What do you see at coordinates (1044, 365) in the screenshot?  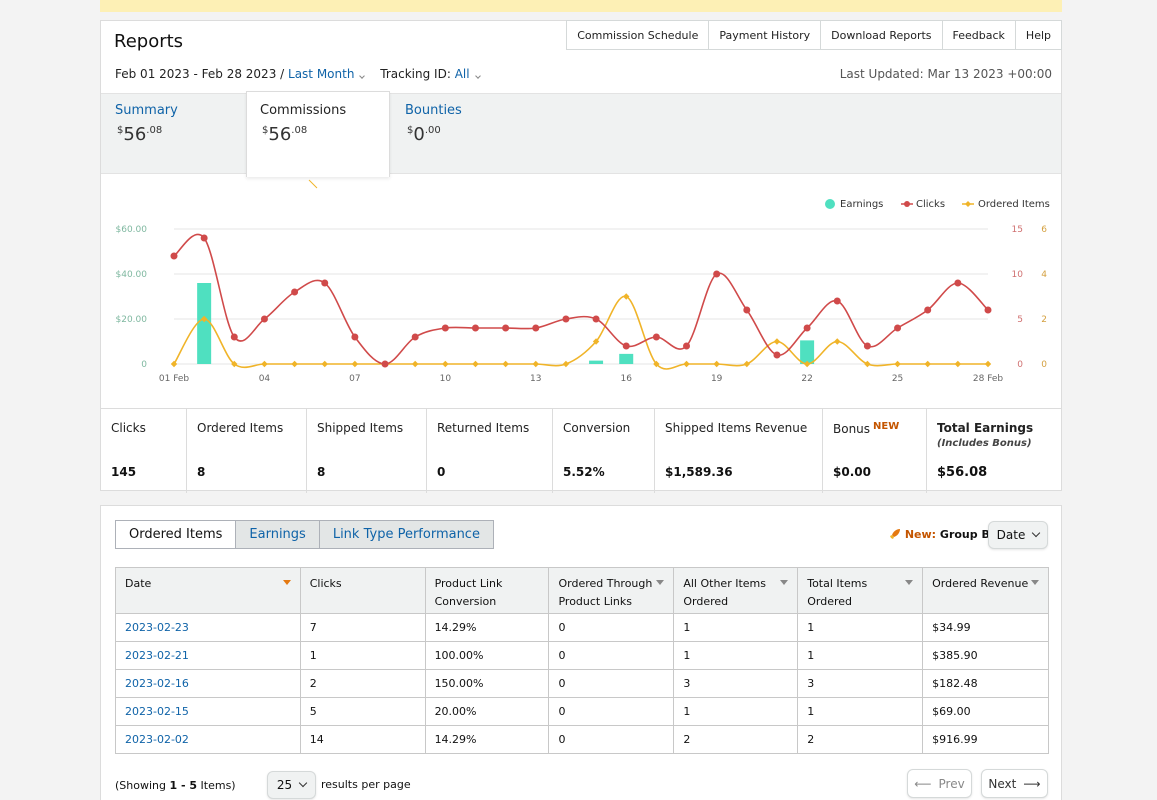 I see `y-right-ordered-tick: 0` at bounding box center [1044, 365].